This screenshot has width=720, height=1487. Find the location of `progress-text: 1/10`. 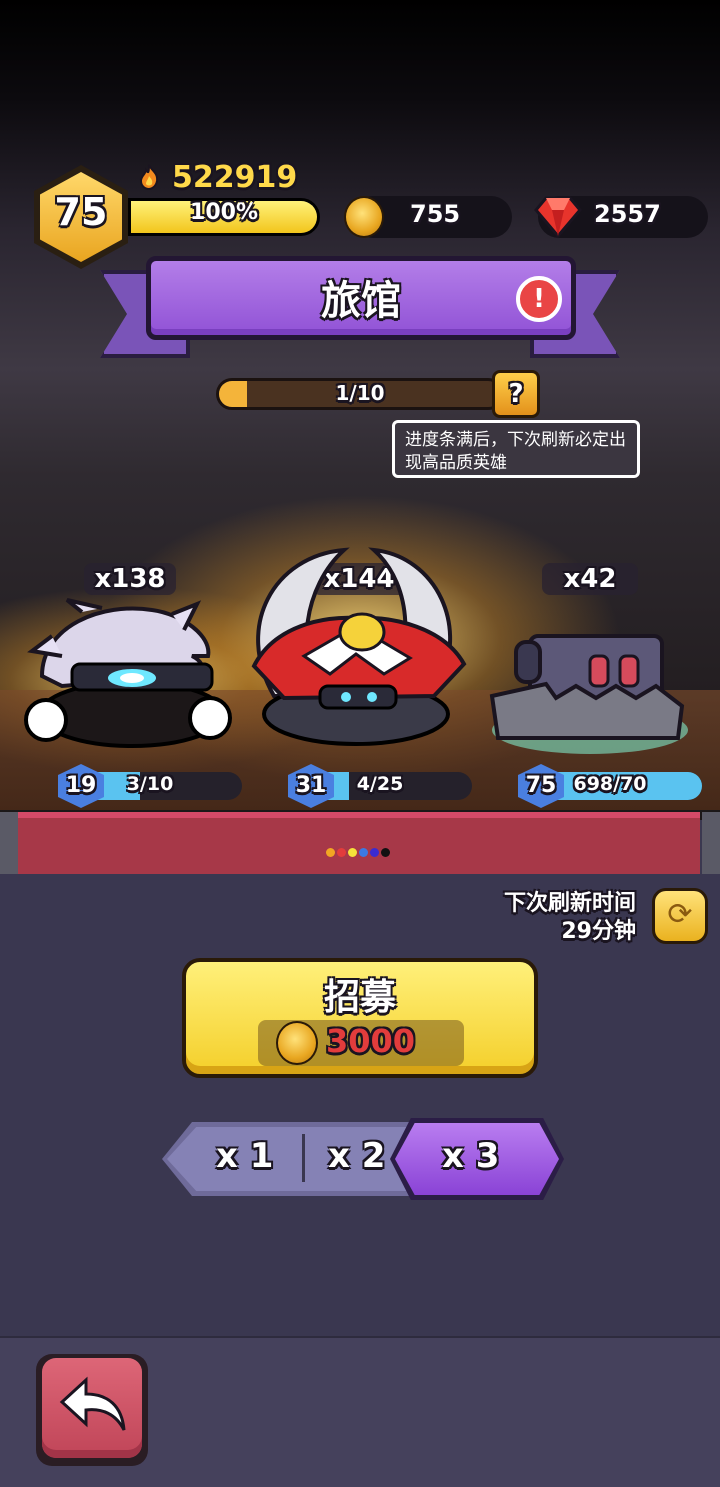

progress-text: 1/10 is located at coordinates (360, 393).